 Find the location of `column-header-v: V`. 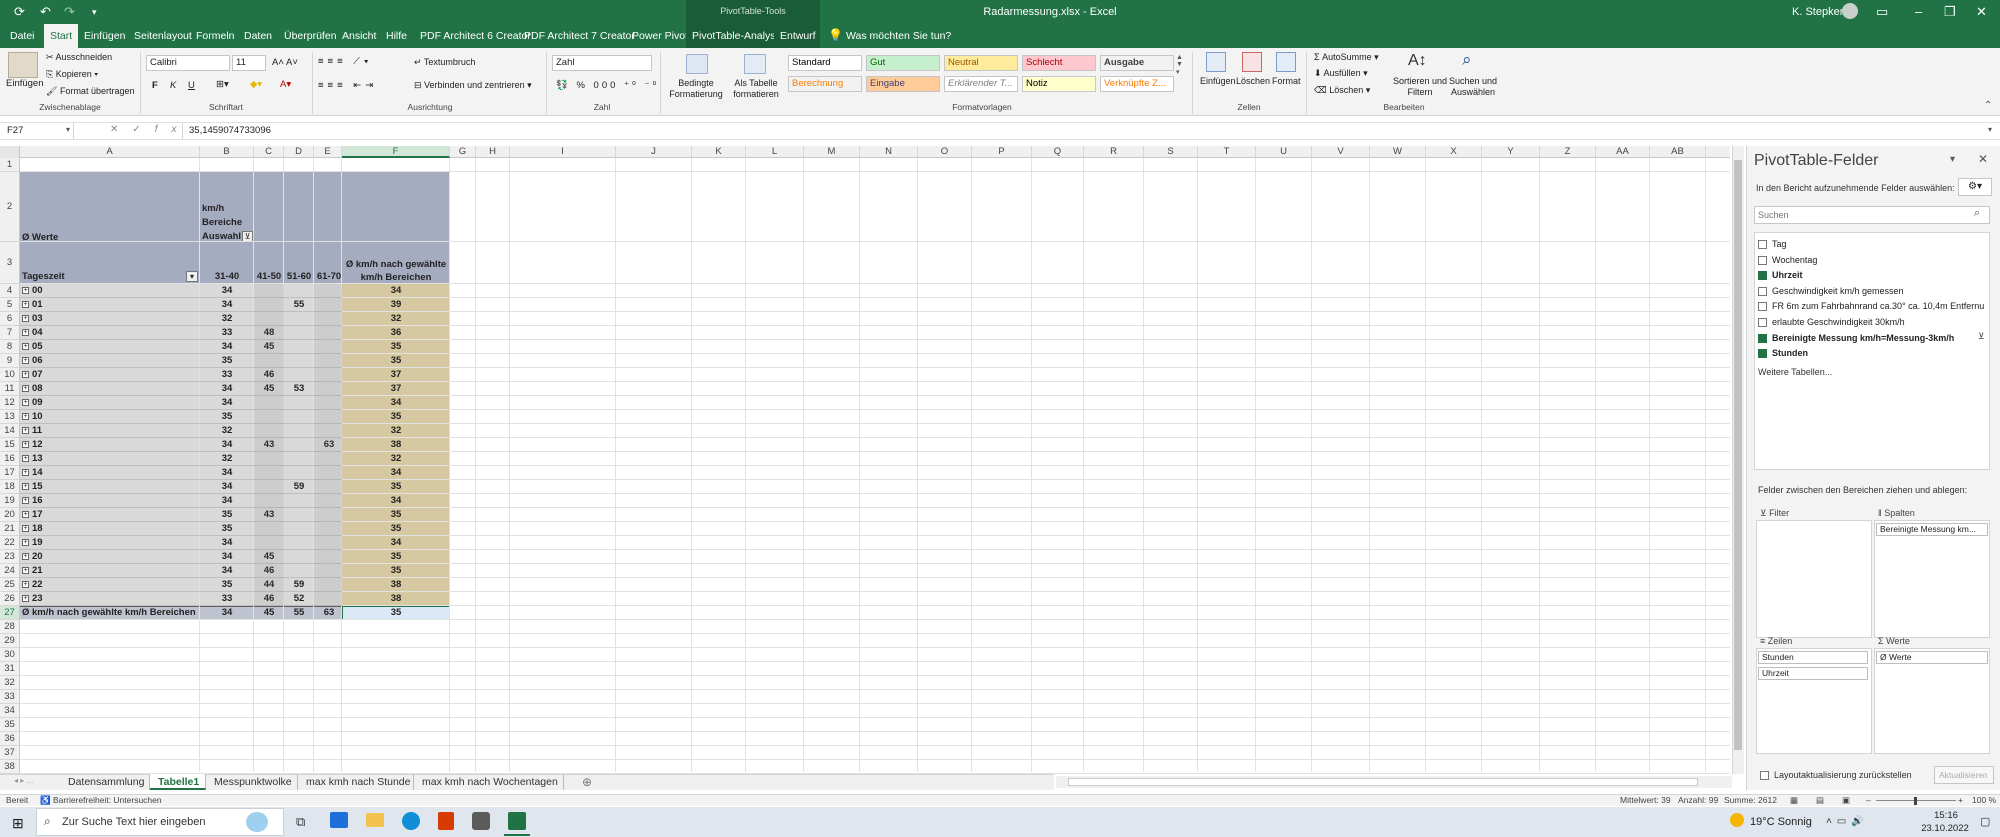

column-header-v: V is located at coordinates (1341, 152).